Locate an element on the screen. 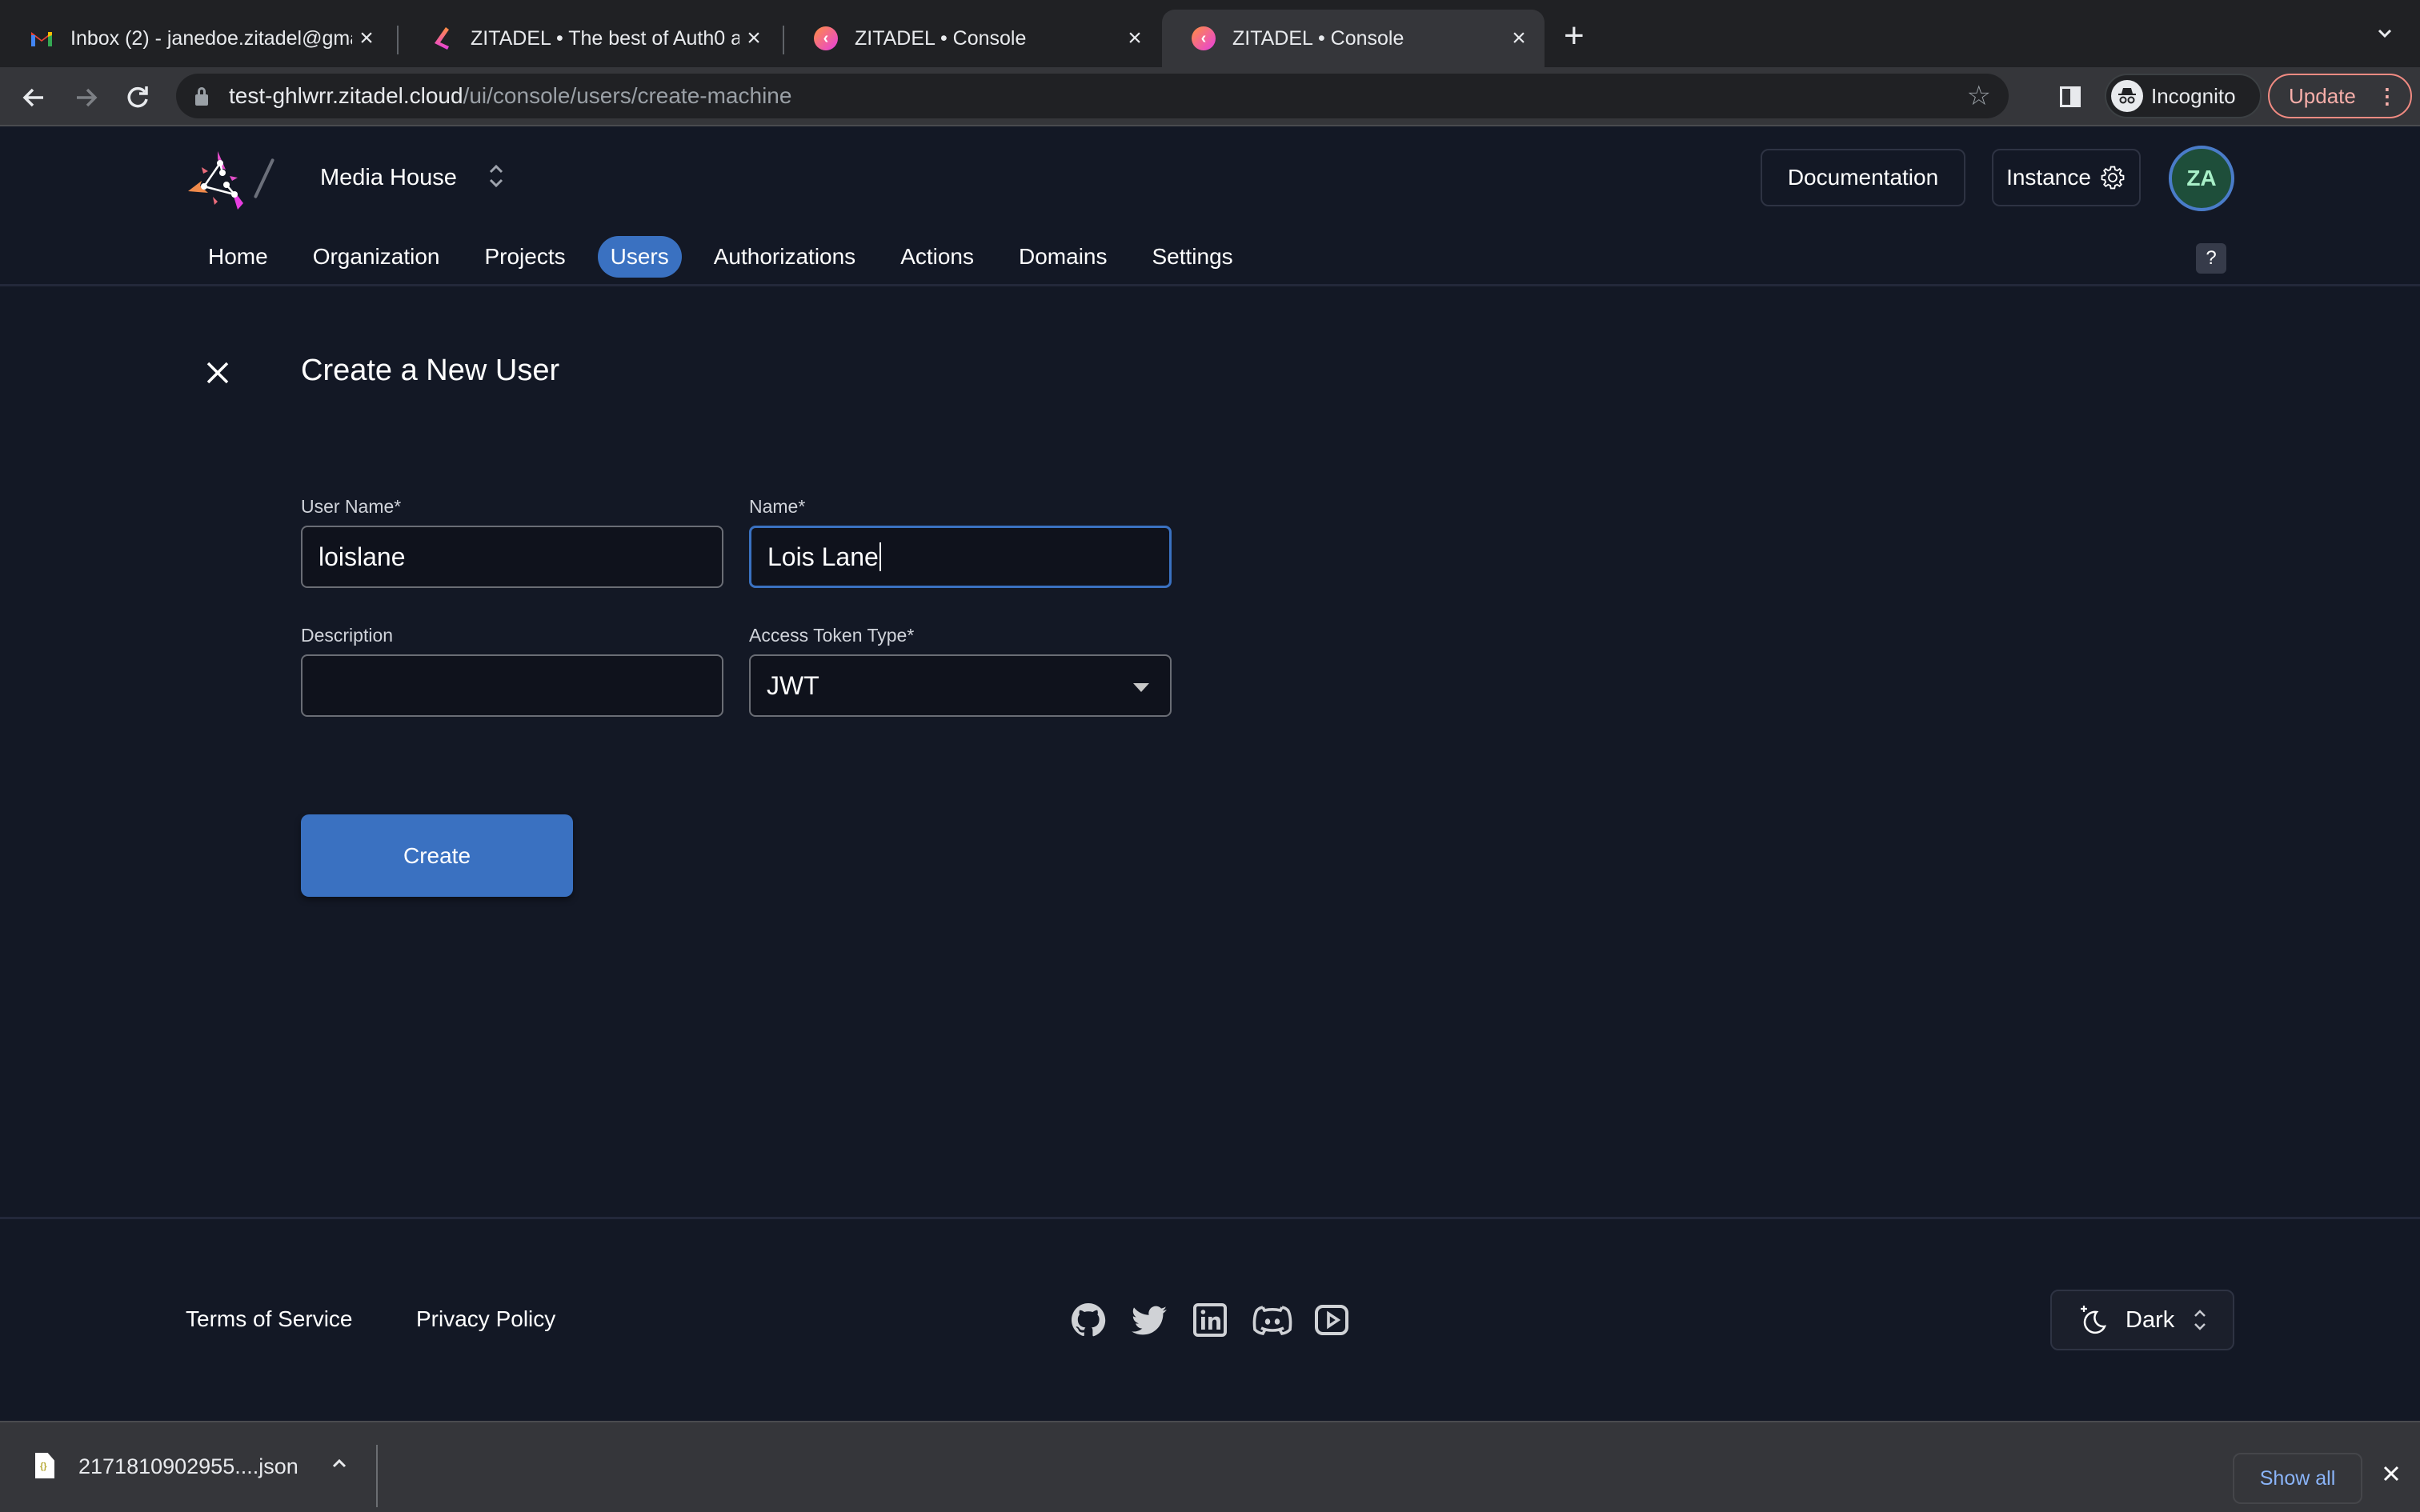  nav-projects: Projects is located at coordinates (524, 257).